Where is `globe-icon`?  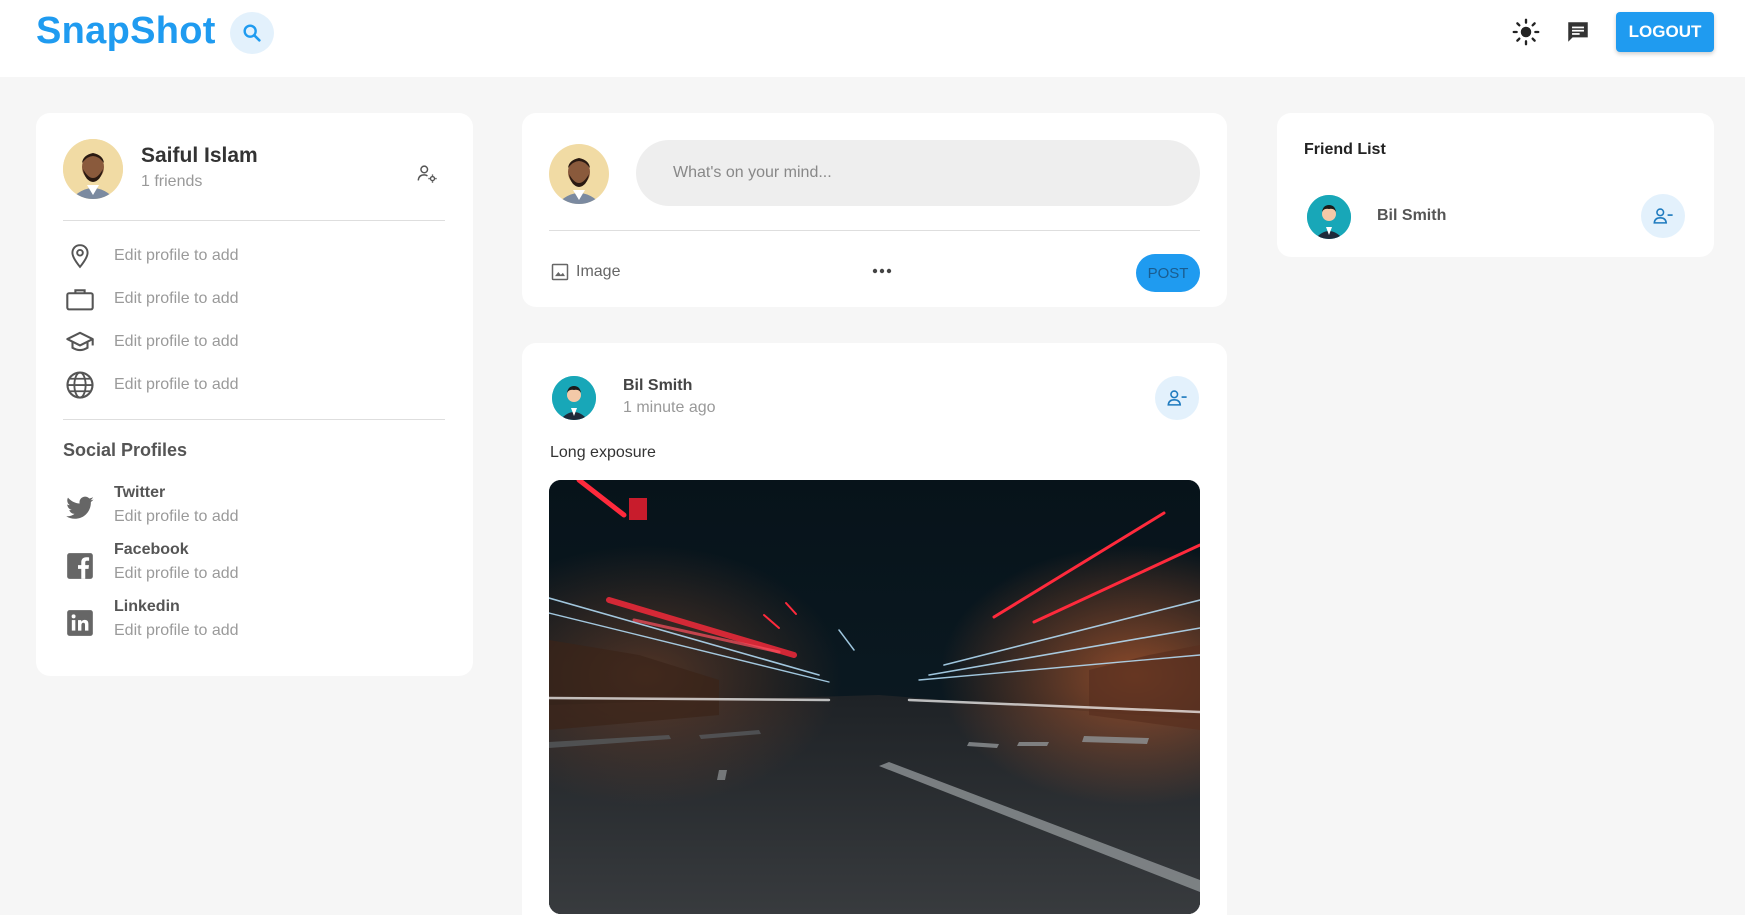 globe-icon is located at coordinates (80, 385).